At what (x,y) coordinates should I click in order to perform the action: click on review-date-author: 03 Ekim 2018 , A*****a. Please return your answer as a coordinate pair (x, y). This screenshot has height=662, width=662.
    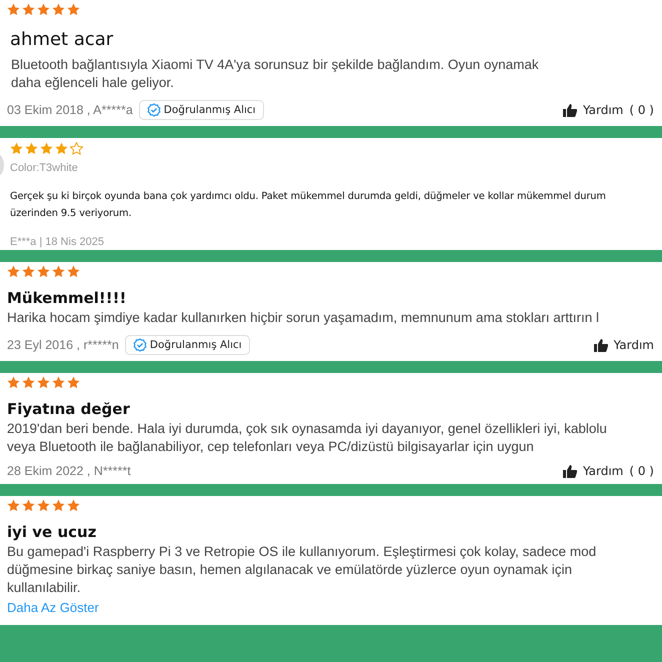
    Looking at the image, I should click on (70, 110).